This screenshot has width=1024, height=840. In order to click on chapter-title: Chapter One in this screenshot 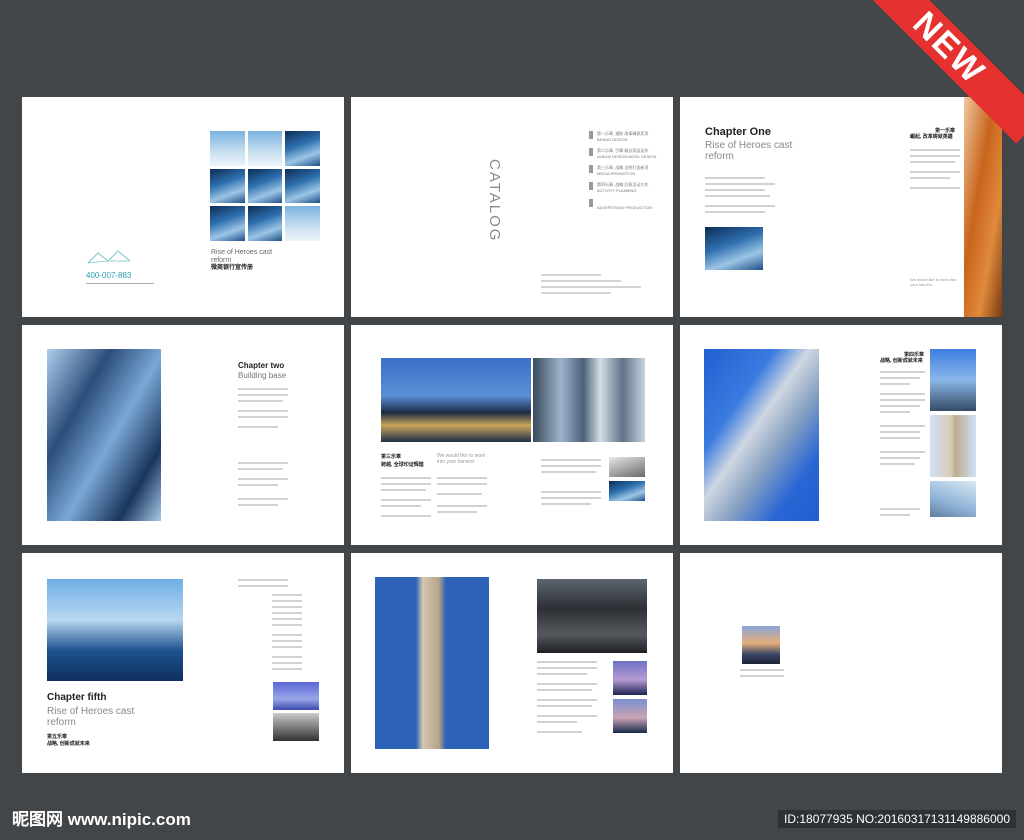, I will do `click(738, 132)`.